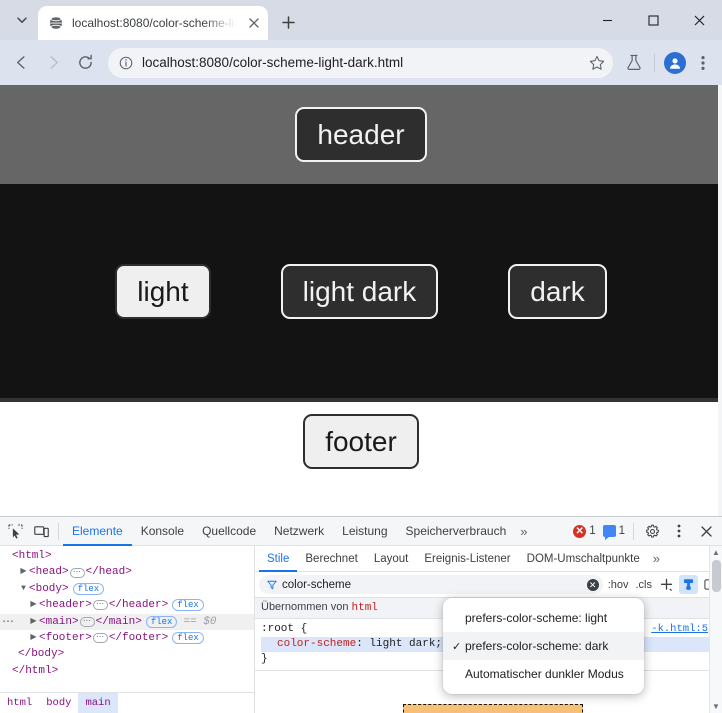  Describe the element at coordinates (98, 702) in the screenshot. I see `breadcrumb-item-main: main` at that location.